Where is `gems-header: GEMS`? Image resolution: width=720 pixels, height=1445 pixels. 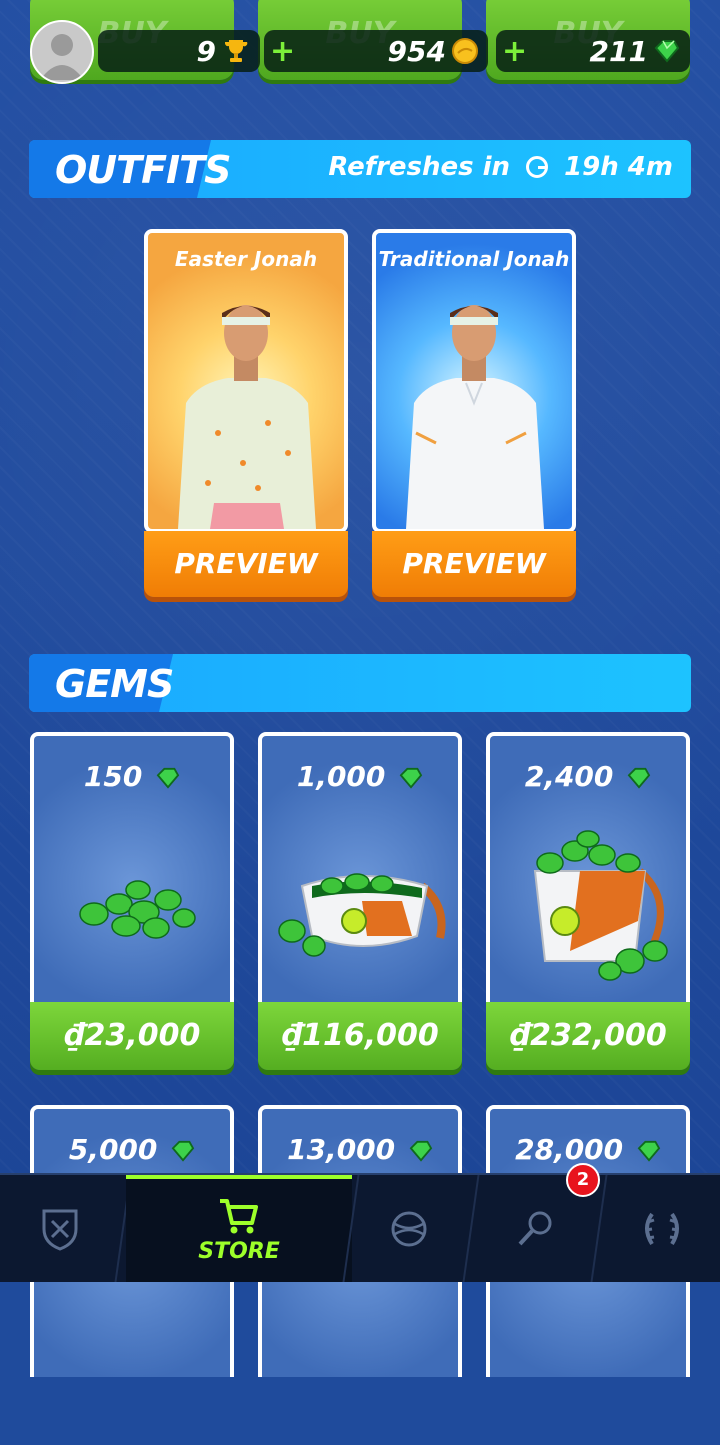 gems-header: GEMS is located at coordinates (360, 683).